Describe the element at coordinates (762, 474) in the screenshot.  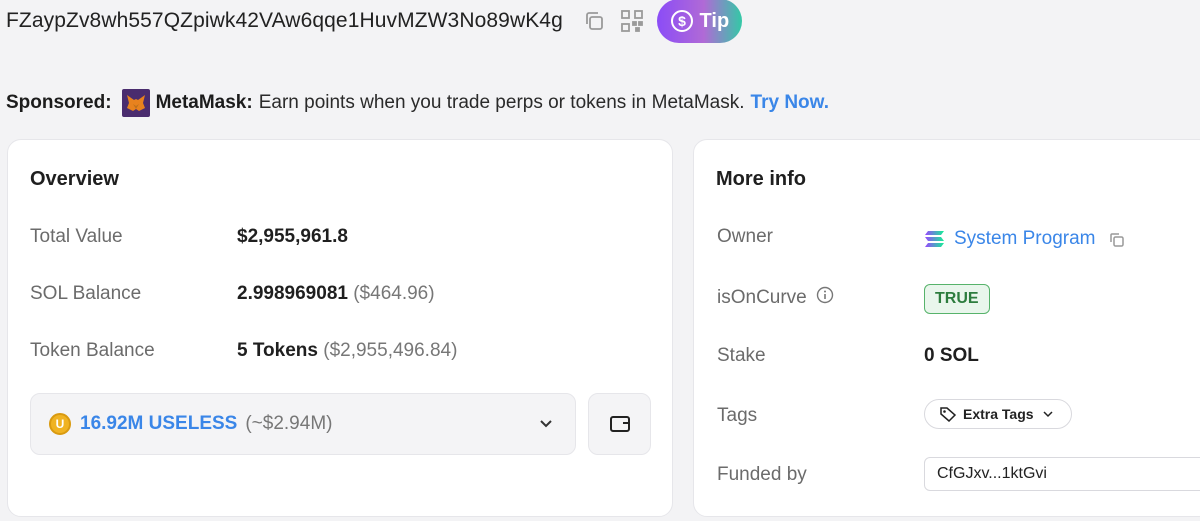
I see `funded-by-label: Funded by` at that location.